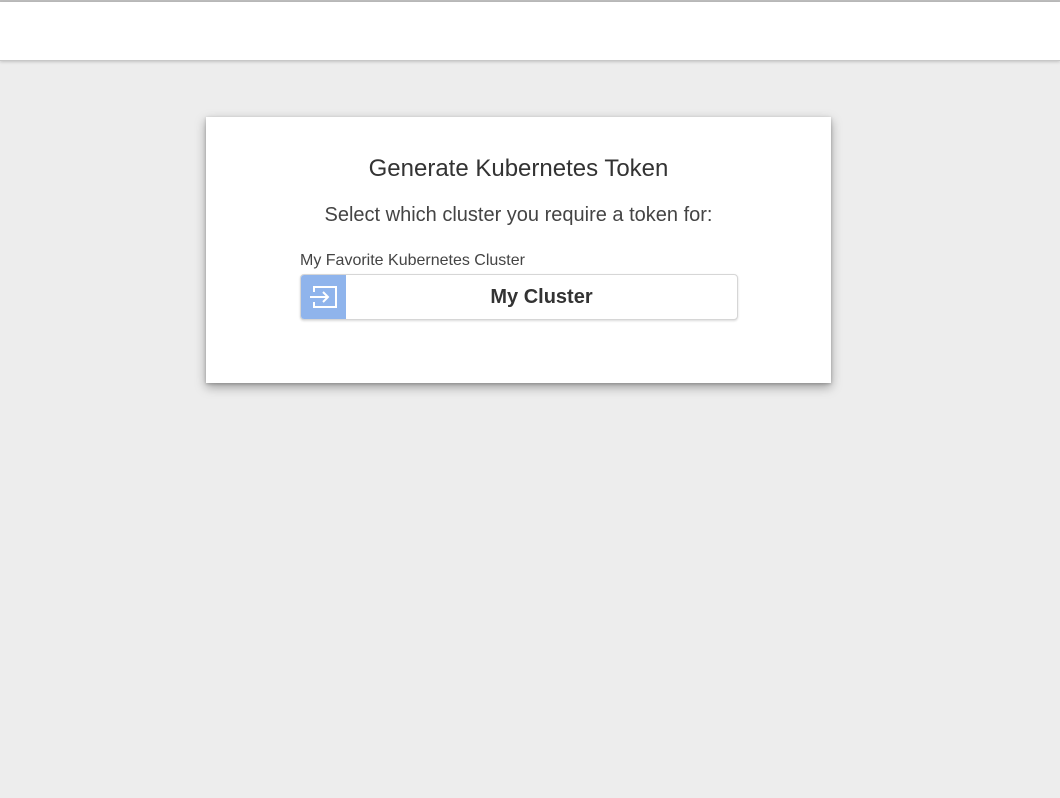 Image resolution: width=1060 pixels, height=798 pixels. What do you see at coordinates (518, 168) in the screenshot?
I see `card-title: Generate Kubernetes Token` at bounding box center [518, 168].